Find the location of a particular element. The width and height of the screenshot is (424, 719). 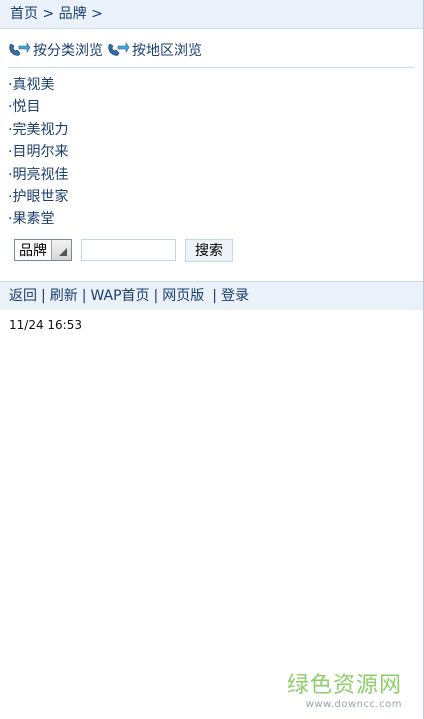

browse-options: 按分类浏览 按地区浏览 is located at coordinates (107, 50).